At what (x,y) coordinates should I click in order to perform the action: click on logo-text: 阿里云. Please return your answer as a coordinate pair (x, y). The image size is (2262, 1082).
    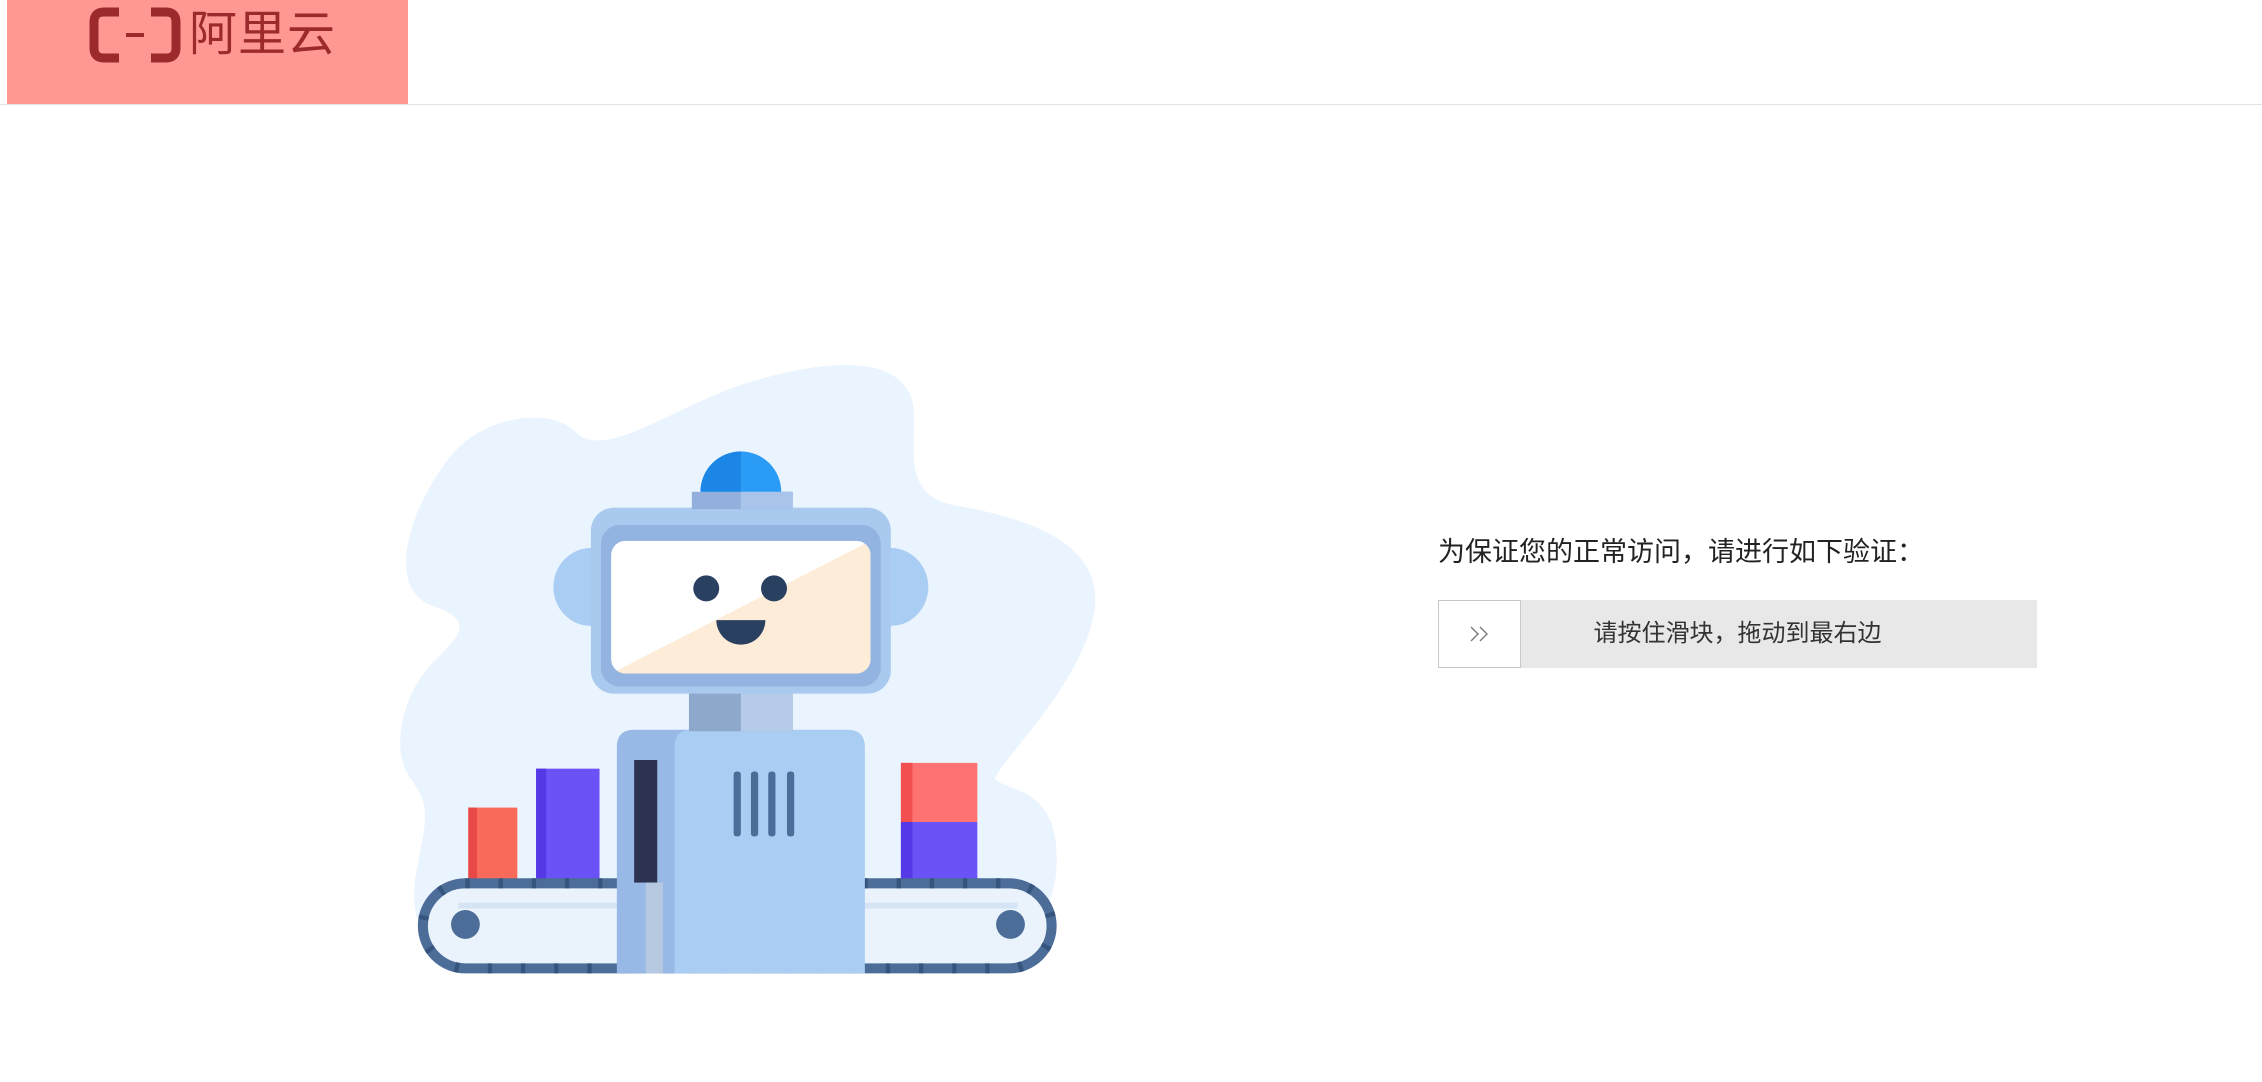
    Looking at the image, I should click on (263, 34).